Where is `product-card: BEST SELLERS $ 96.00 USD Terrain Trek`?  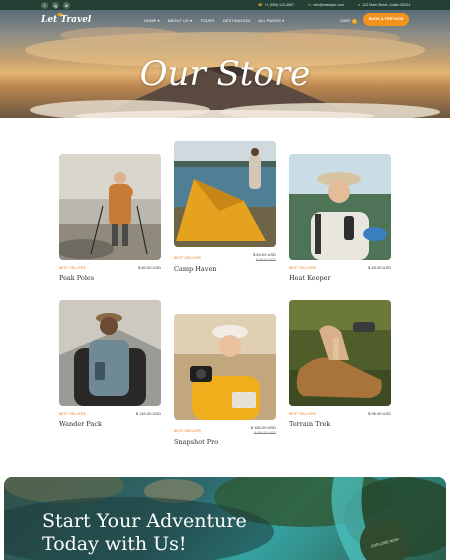 product-card: BEST SELLERS $ 96.00 USD Terrain Trek is located at coordinates (340, 366).